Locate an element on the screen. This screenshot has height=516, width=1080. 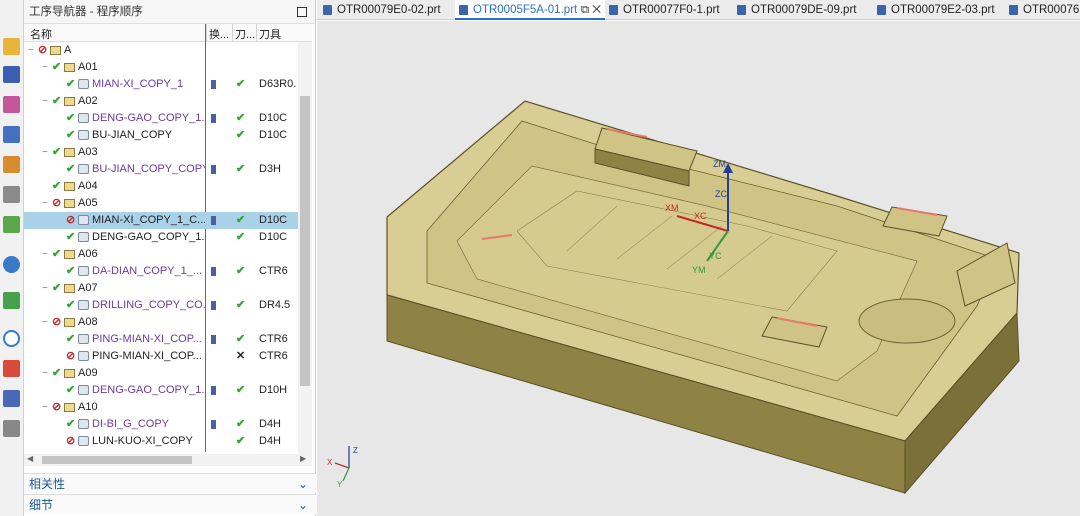
operation-row: ✔ PING-MIAN-XI_COP... ✔ CTR6 is located at coordinates (161, 339).